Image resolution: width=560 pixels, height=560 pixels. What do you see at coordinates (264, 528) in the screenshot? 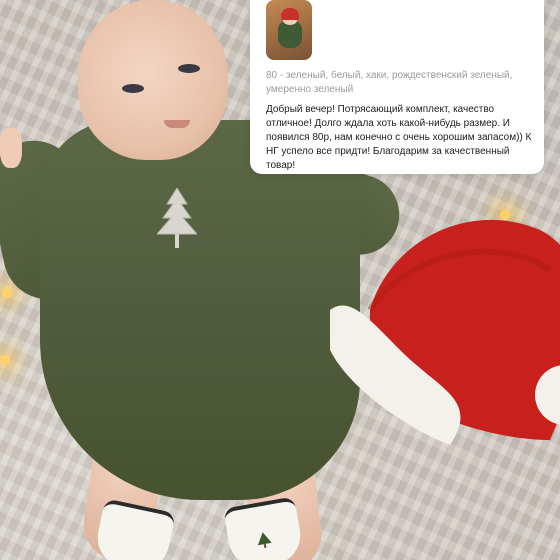
I see `sock-right` at bounding box center [264, 528].